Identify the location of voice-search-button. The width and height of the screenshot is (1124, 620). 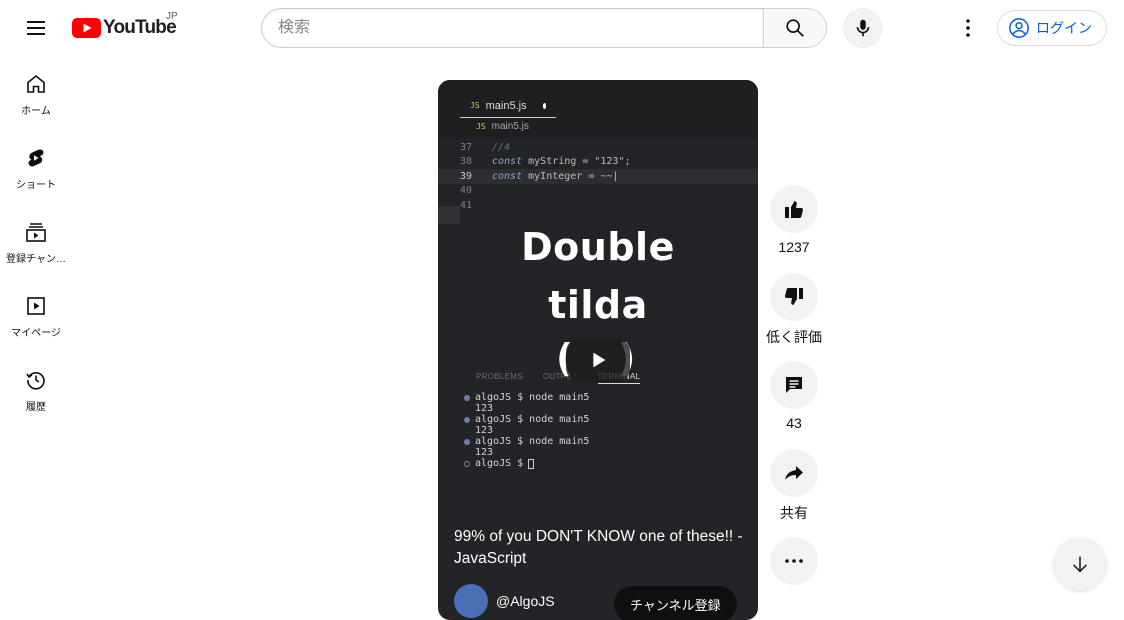
(863, 28).